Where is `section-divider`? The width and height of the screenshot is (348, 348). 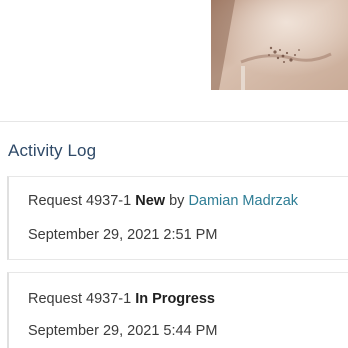
section-divider is located at coordinates (174, 121).